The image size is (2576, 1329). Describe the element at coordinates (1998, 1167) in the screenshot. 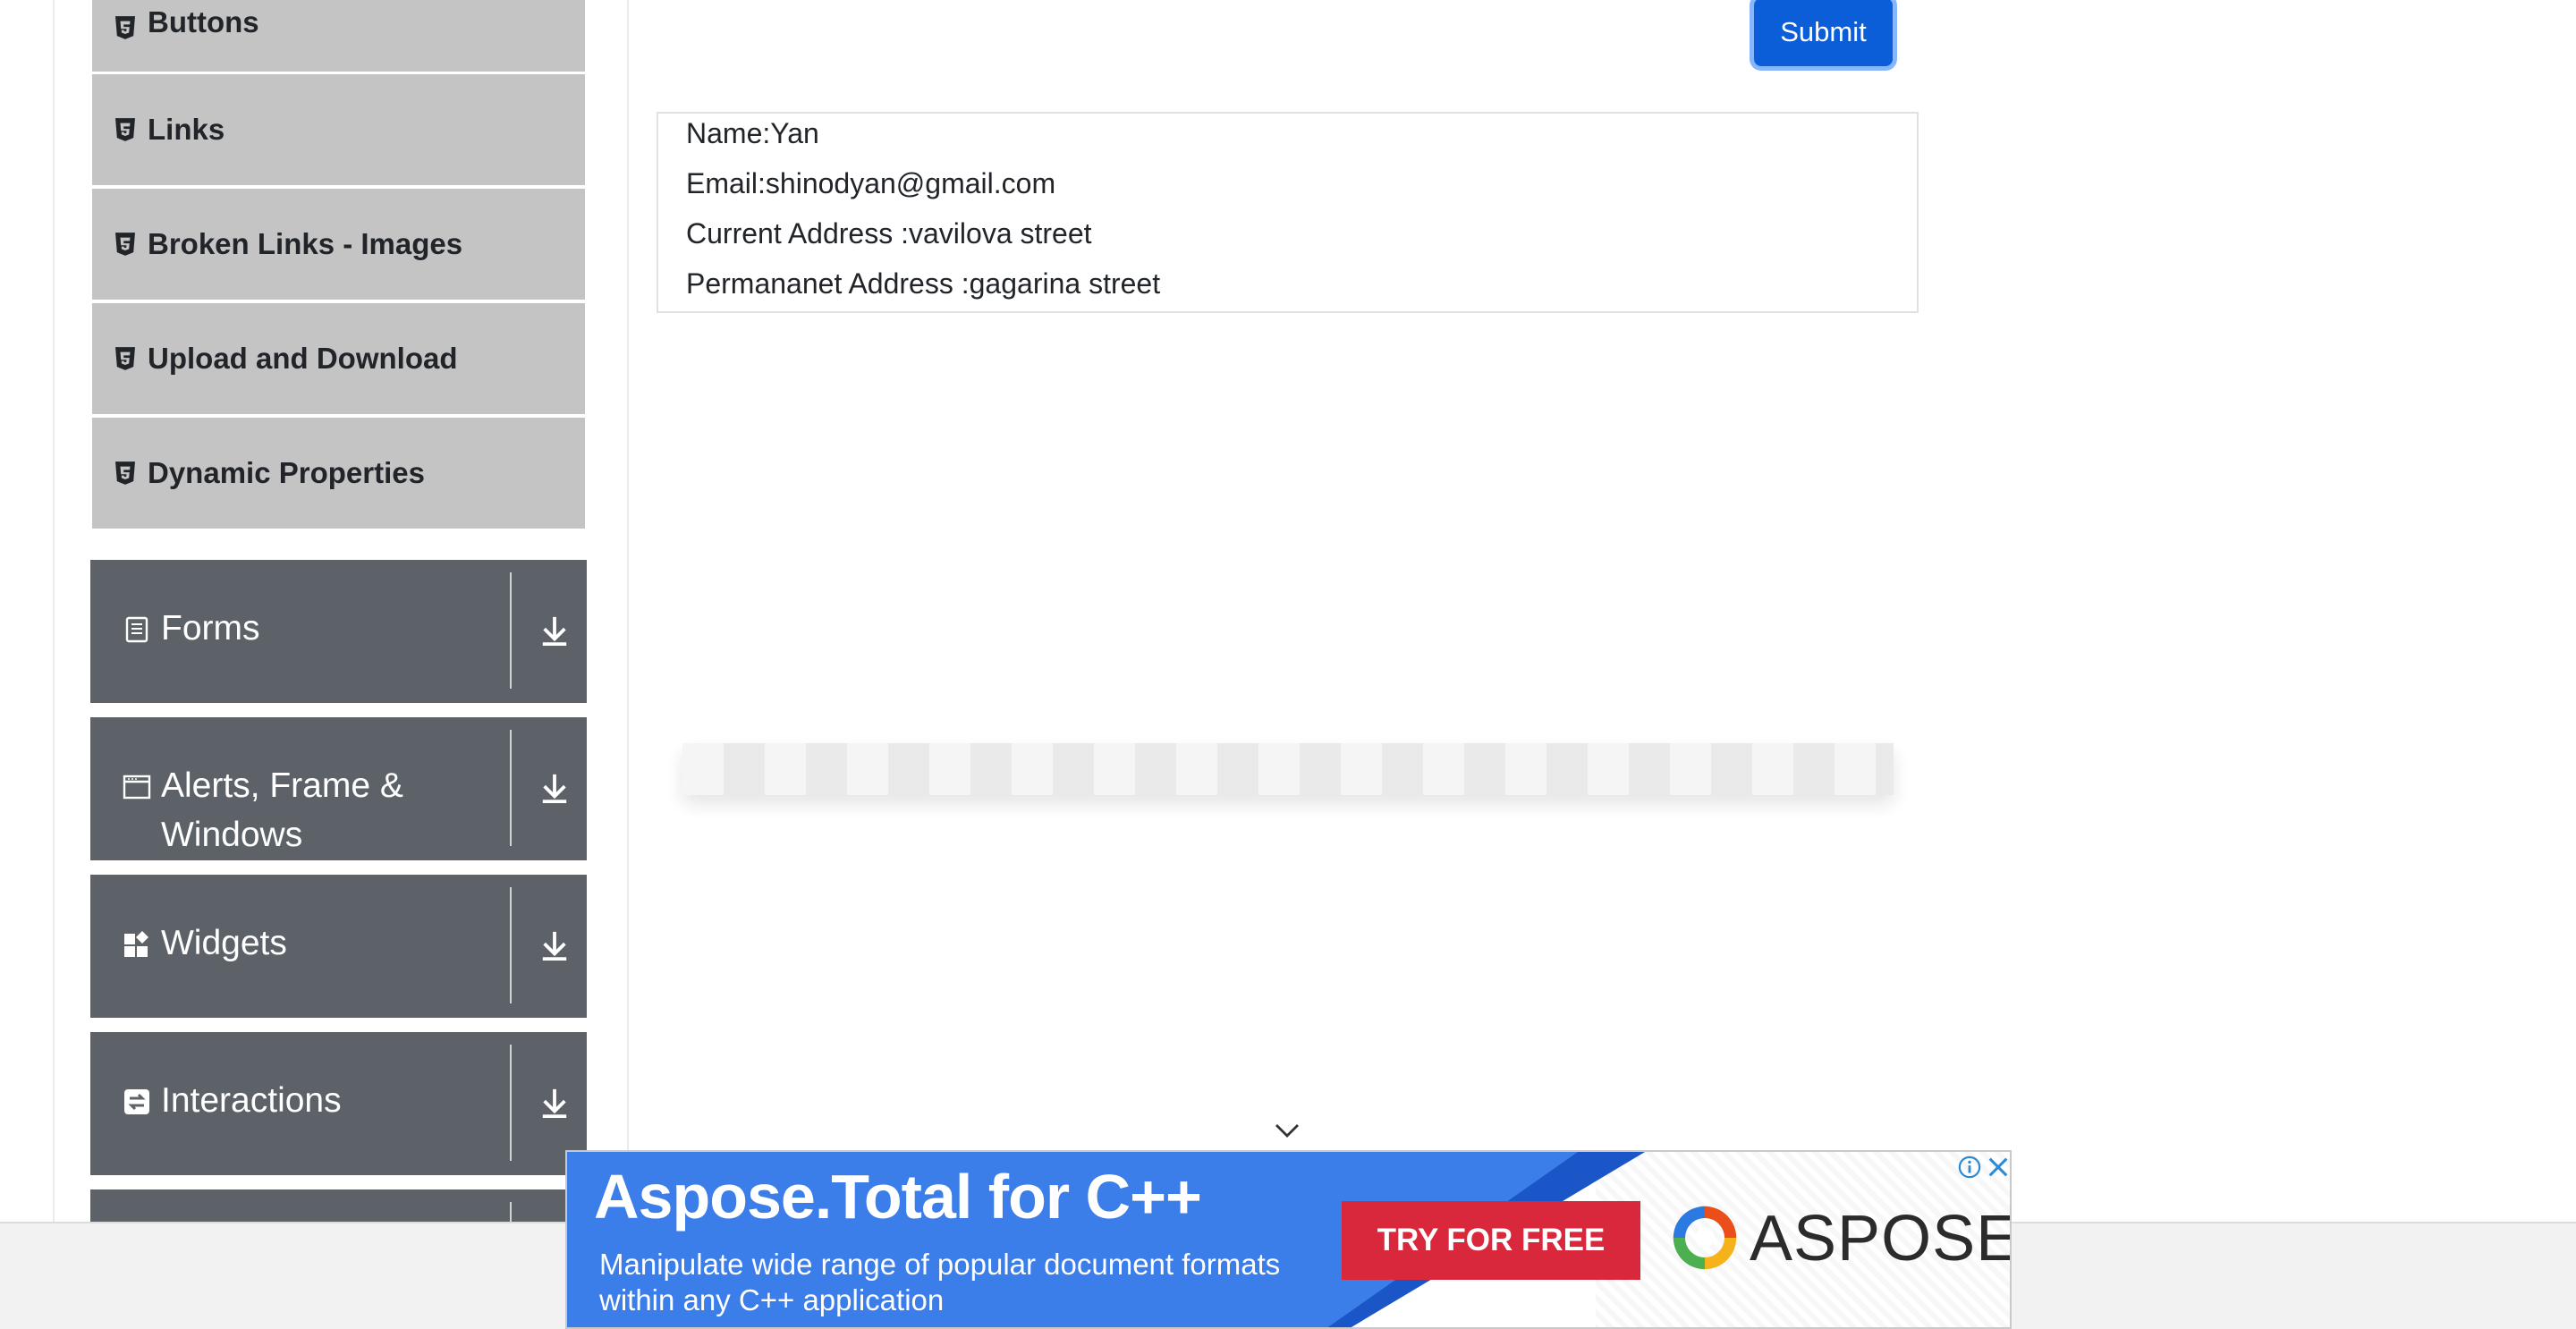

I see `close-icon` at that location.